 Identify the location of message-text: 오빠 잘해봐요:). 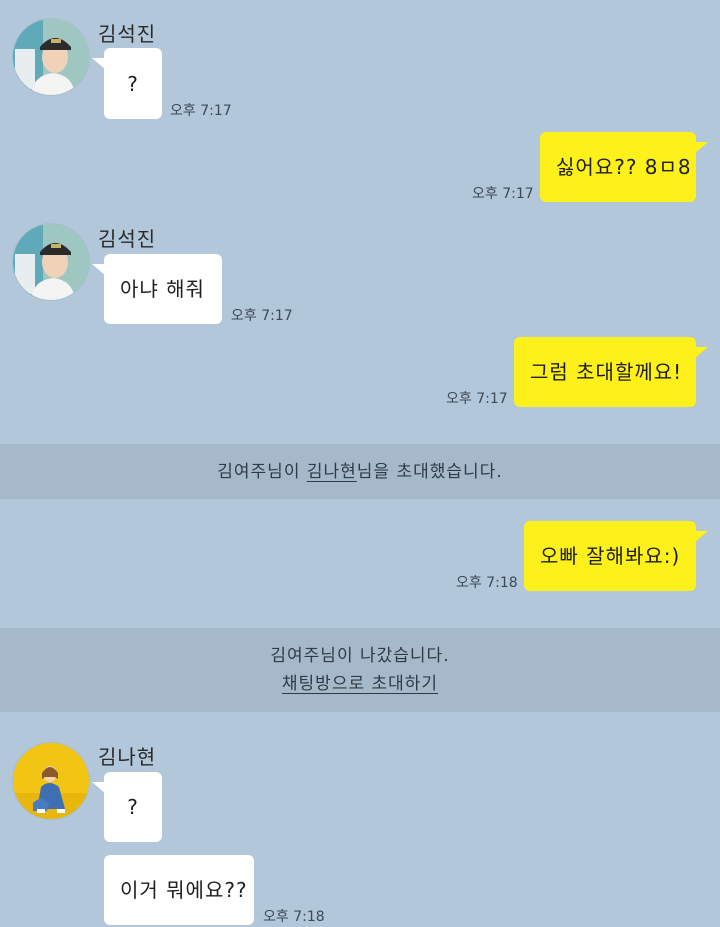
(610, 556).